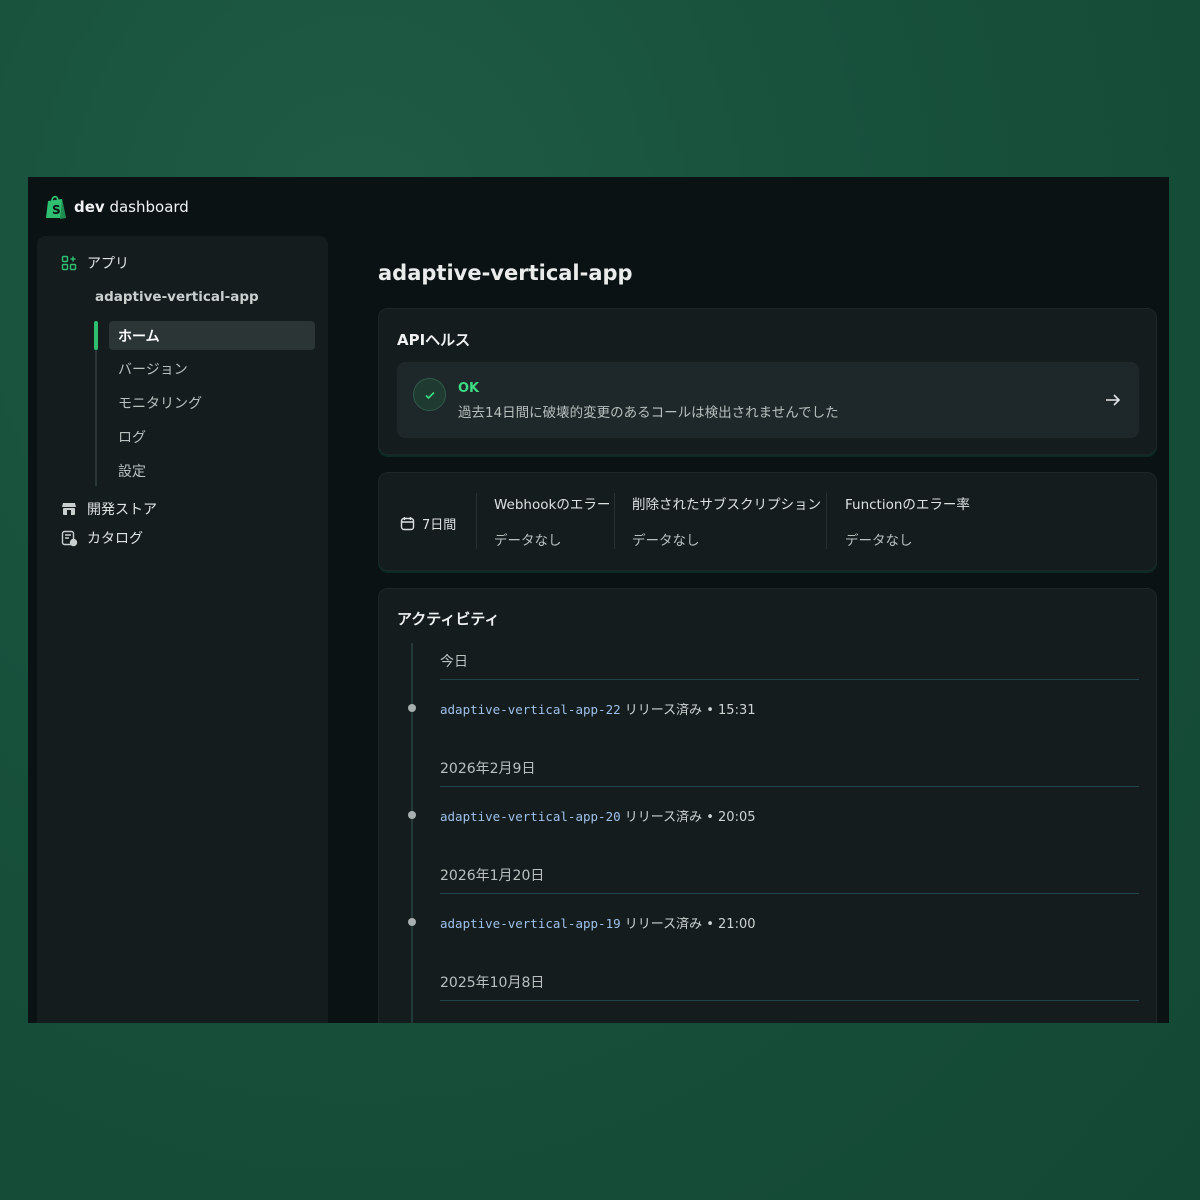 This screenshot has height=1200, width=1200. Describe the element at coordinates (212, 335) in the screenshot. I see `sidebar-item-home: ホーム` at that location.